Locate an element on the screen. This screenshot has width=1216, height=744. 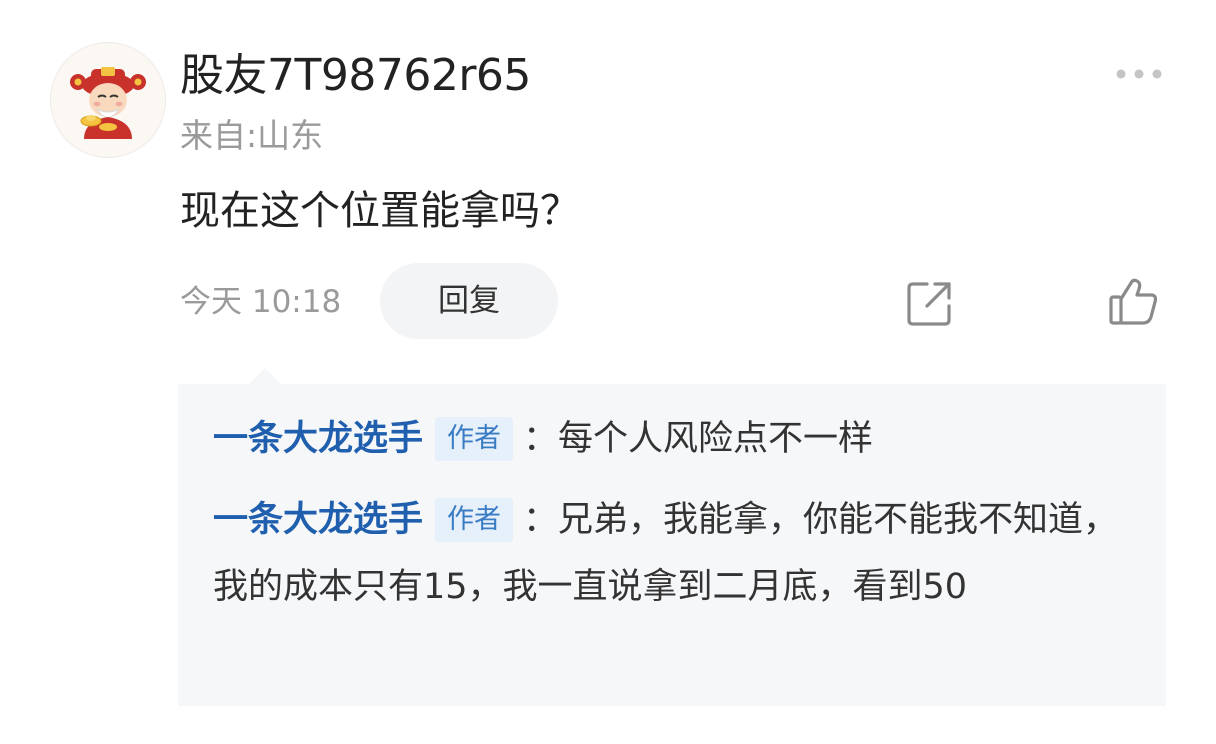
reply-box-pointer is located at coordinates (265, 376).